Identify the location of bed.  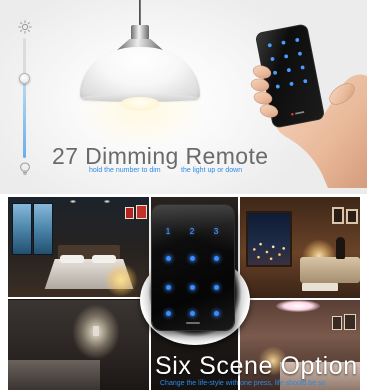
(54, 375).